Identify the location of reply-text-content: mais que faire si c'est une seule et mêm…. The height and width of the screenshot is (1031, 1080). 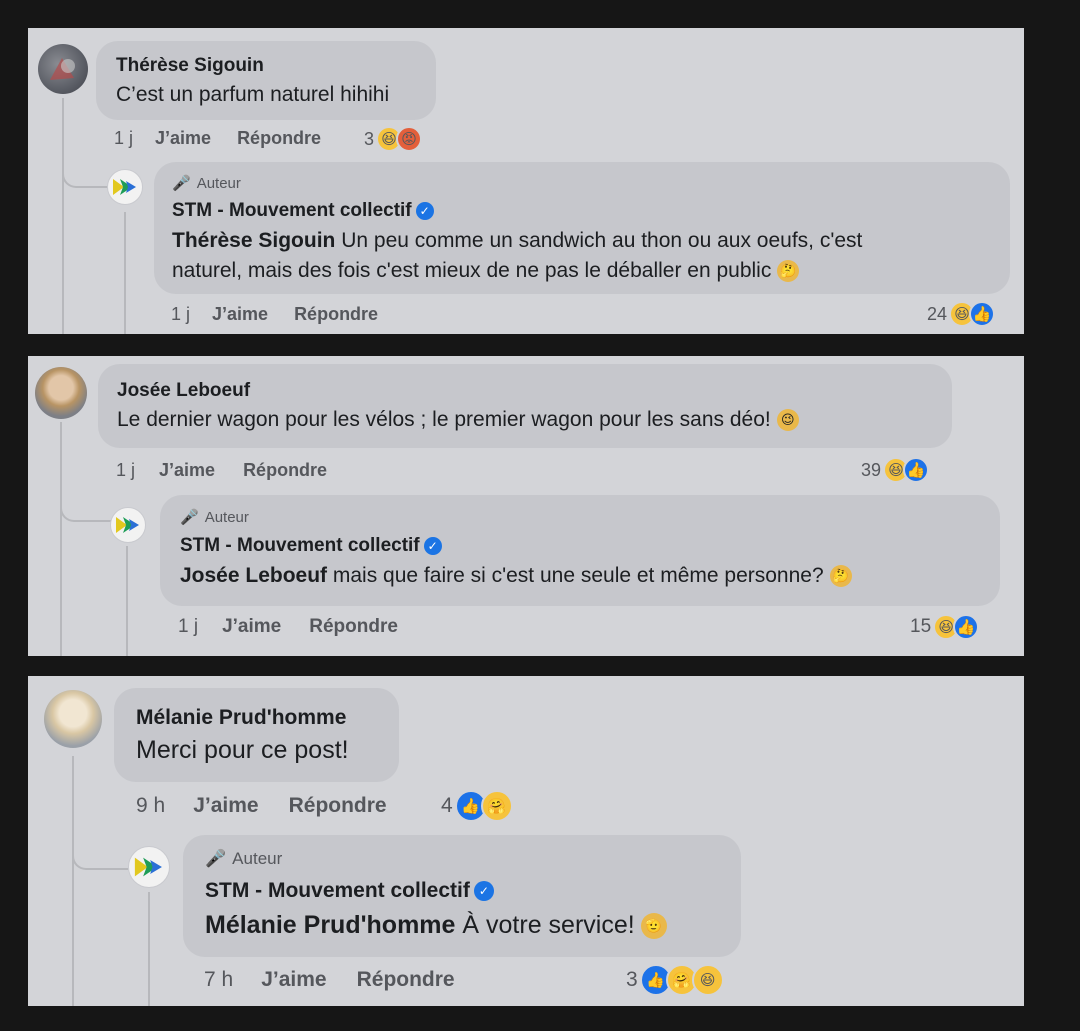
(575, 575).